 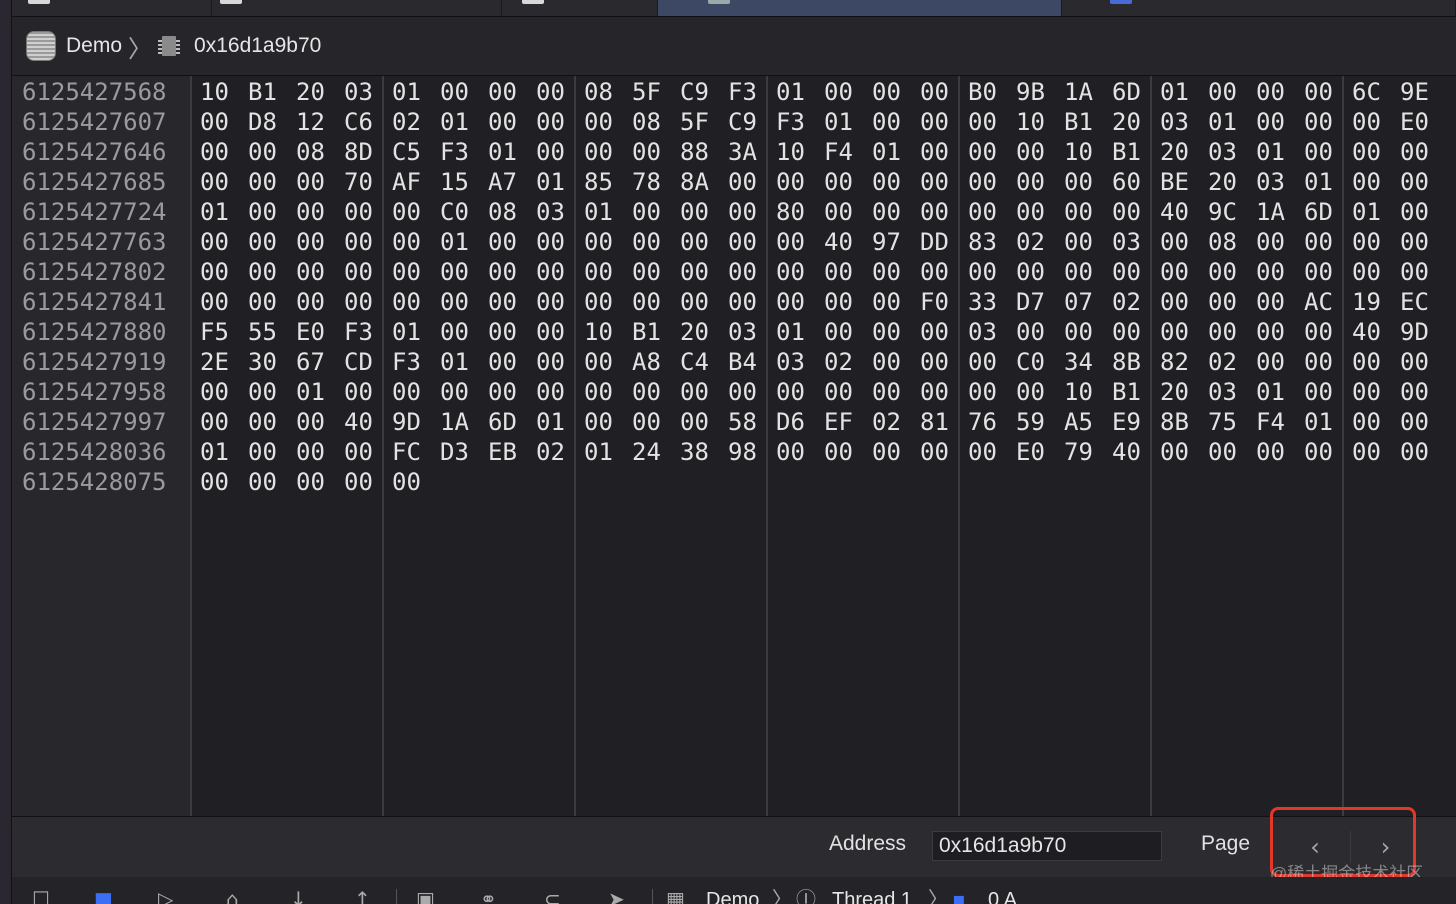 I want to click on byte-cell: C6, so click(x=358, y=122).